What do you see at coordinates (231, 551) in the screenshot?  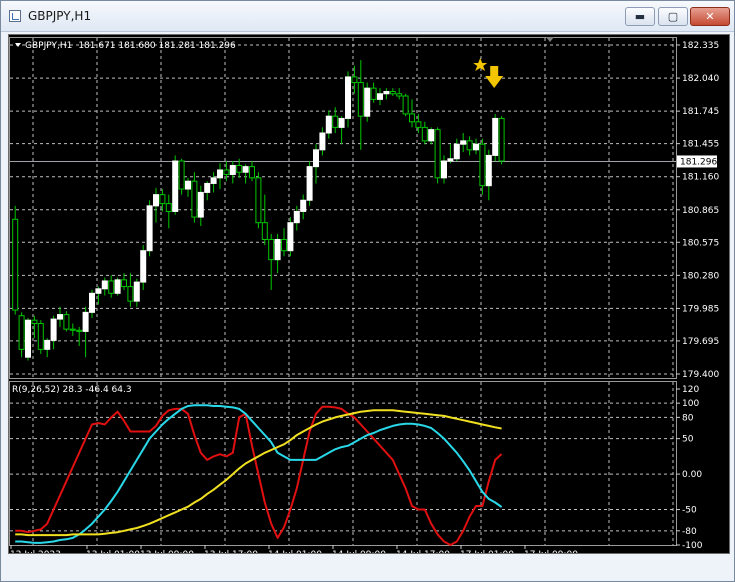 I see `time-axis-label: 13 Jul 17:00` at bounding box center [231, 551].